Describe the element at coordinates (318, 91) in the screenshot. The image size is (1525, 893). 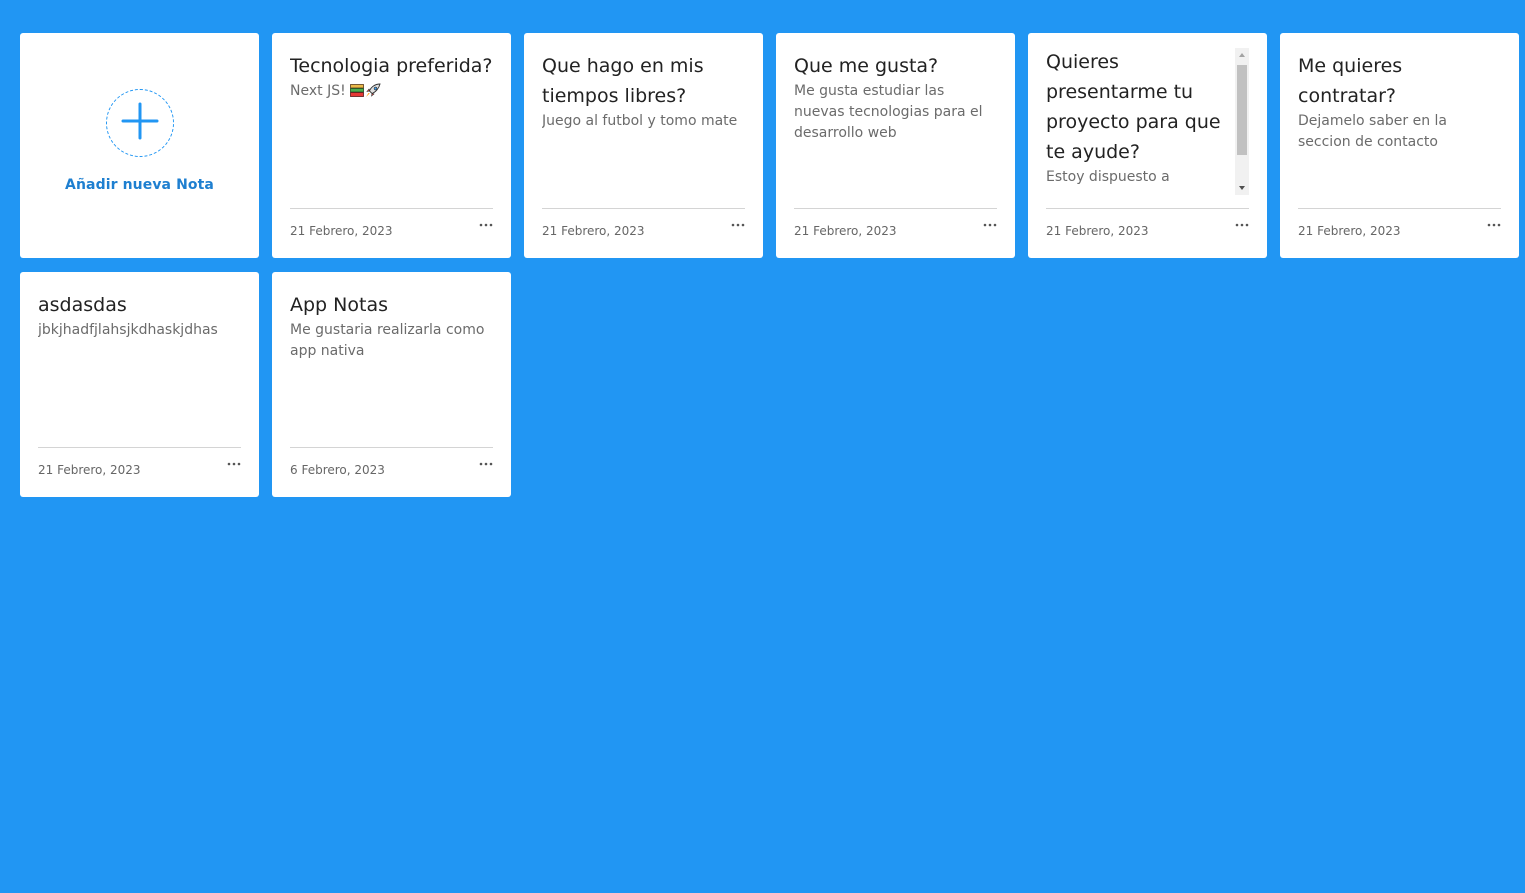
I see `note-body-text: Next JS!` at that location.